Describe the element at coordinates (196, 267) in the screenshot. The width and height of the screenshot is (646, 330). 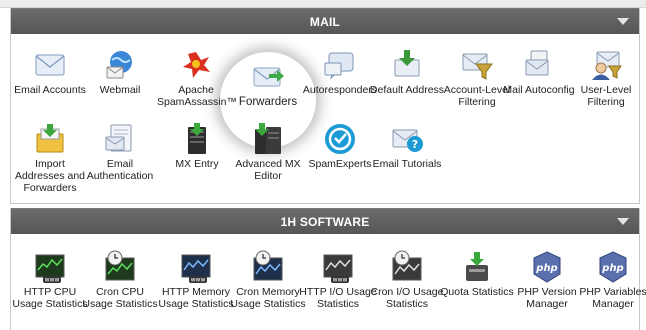
I see `http-memory-icon: www` at that location.